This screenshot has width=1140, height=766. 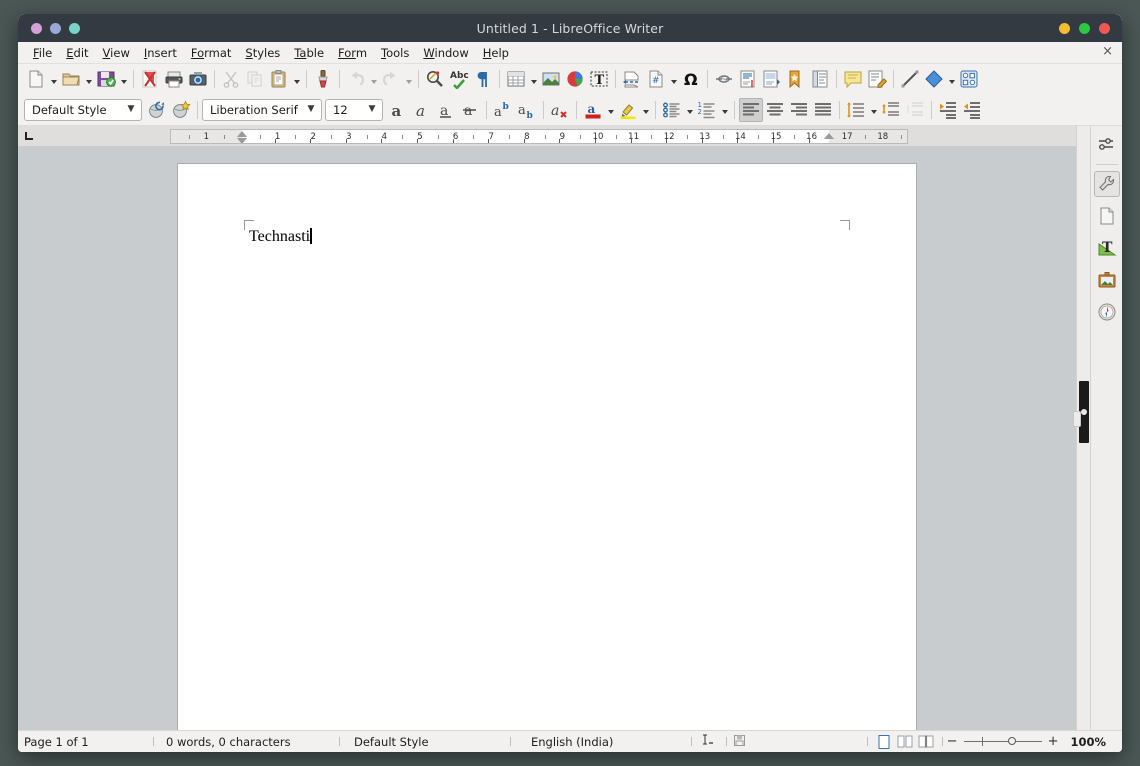 I want to click on italic-button: a, so click(x=422, y=110).